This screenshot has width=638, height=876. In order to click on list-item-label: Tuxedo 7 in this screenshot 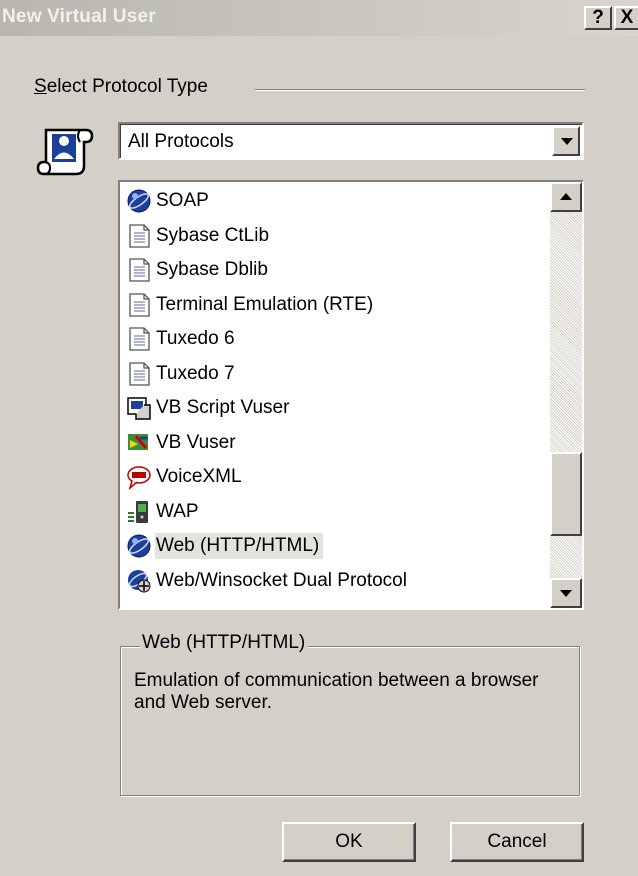, I will do `click(195, 373)`.